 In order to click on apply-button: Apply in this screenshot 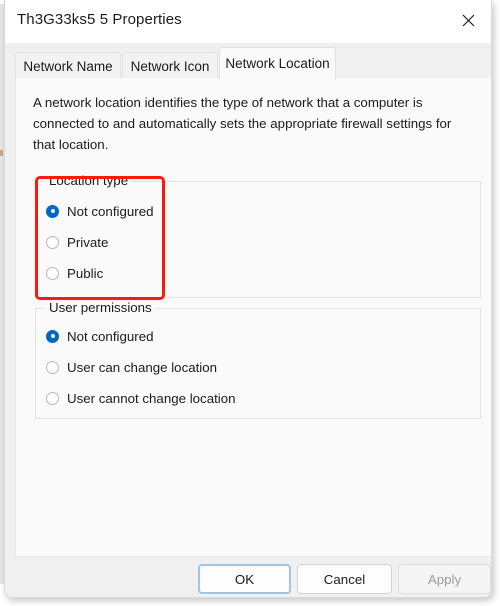, I will do `click(444, 579)`.